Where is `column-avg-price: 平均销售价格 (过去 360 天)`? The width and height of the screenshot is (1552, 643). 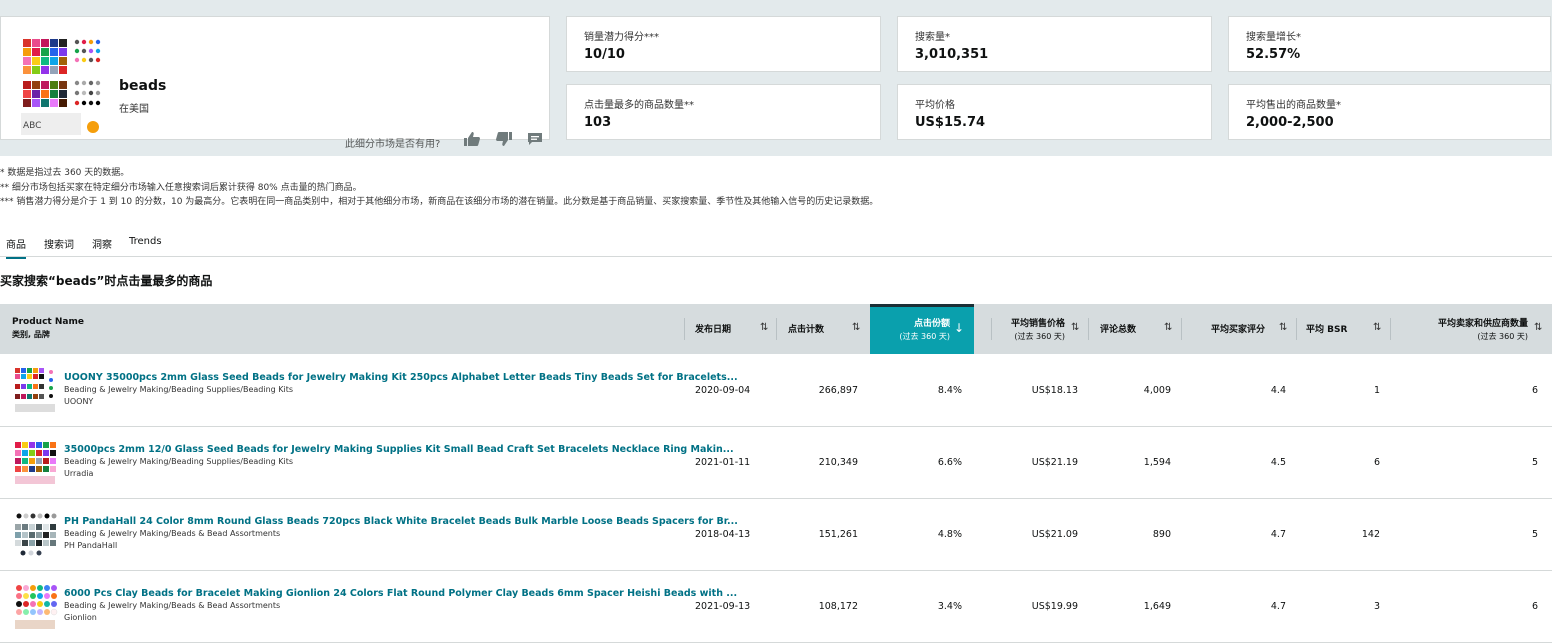
column-avg-price: 平均销售价格 (过去 360 天) is located at coordinates (1030, 329).